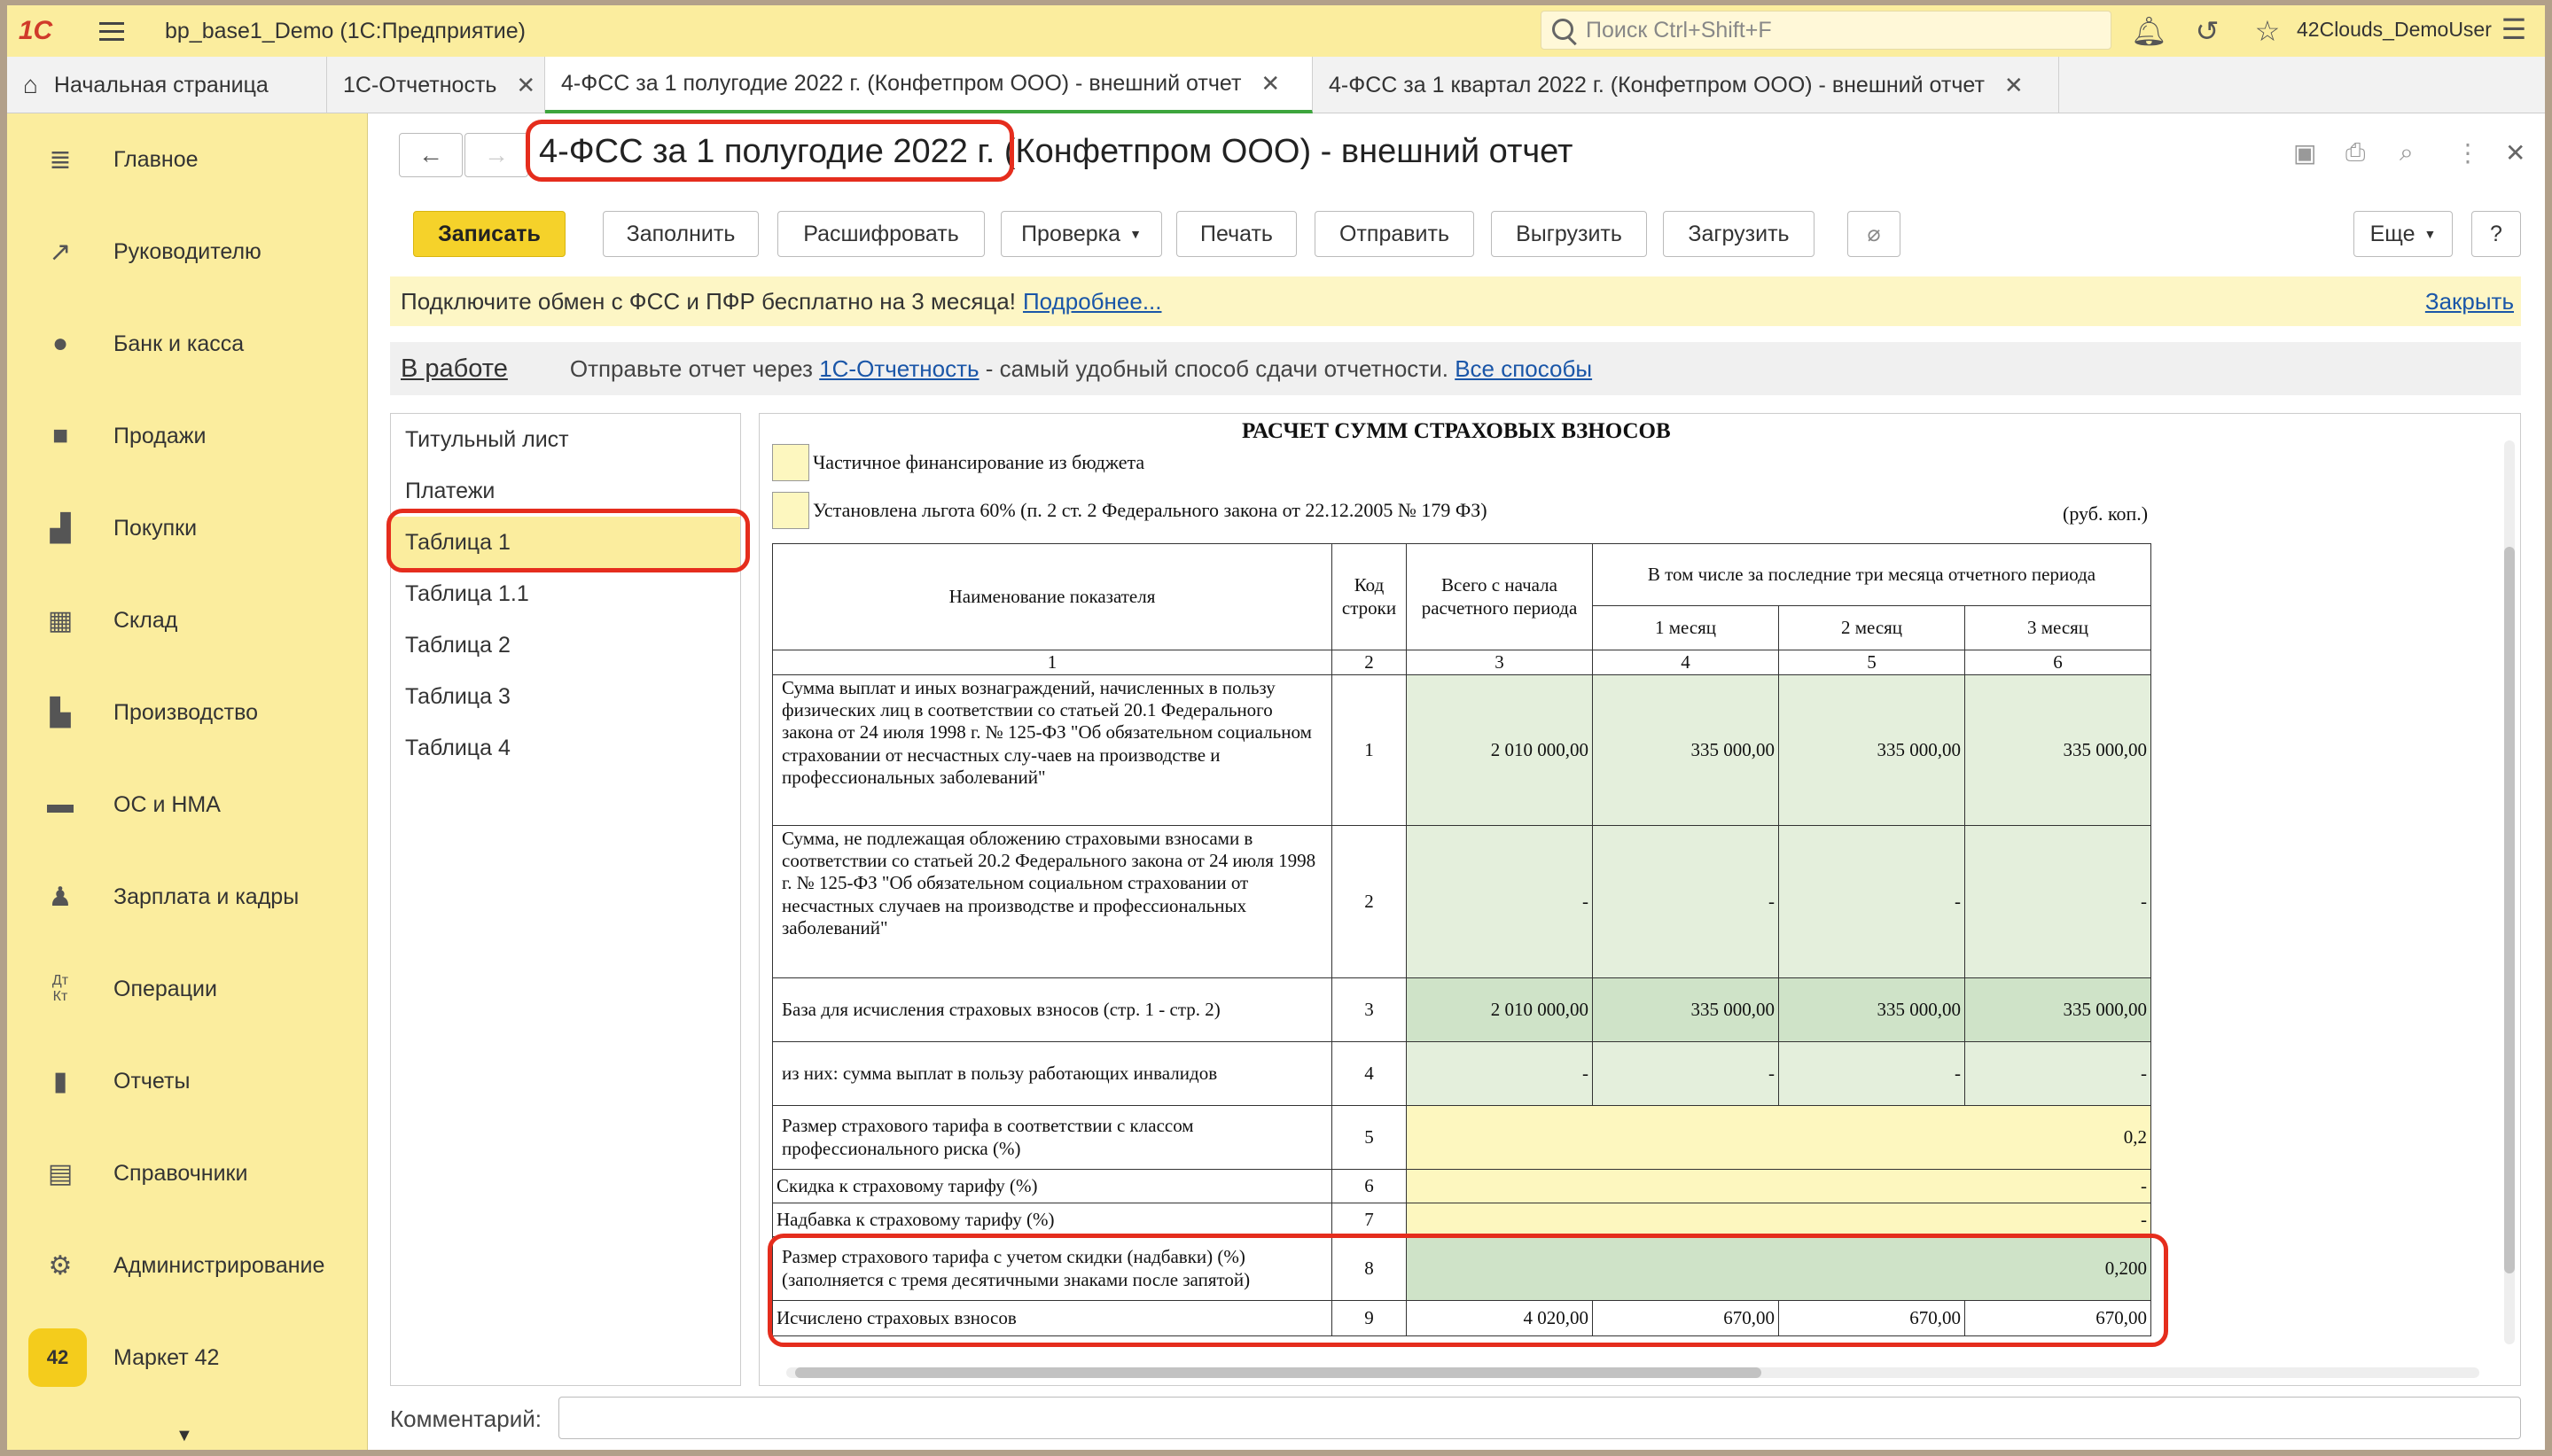  What do you see at coordinates (2304, 152) in the screenshot?
I see `save-icon: ▣` at bounding box center [2304, 152].